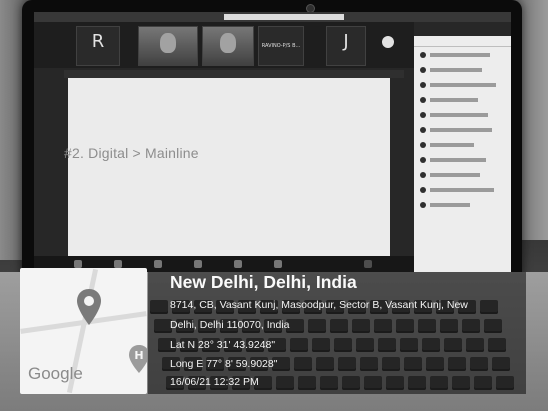  Describe the element at coordinates (368, 264) in the screenshot. I see `end-call-icon` at that location.